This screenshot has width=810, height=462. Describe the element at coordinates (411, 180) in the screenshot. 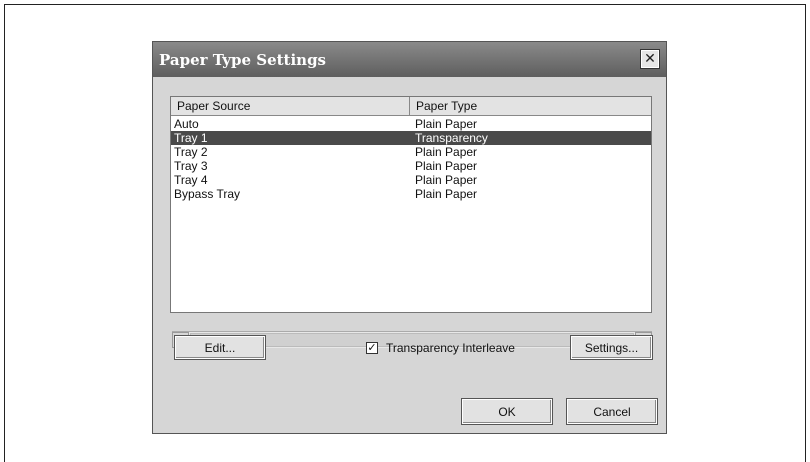

I see `list-row: Tray 4 Plain Paper` at that location.